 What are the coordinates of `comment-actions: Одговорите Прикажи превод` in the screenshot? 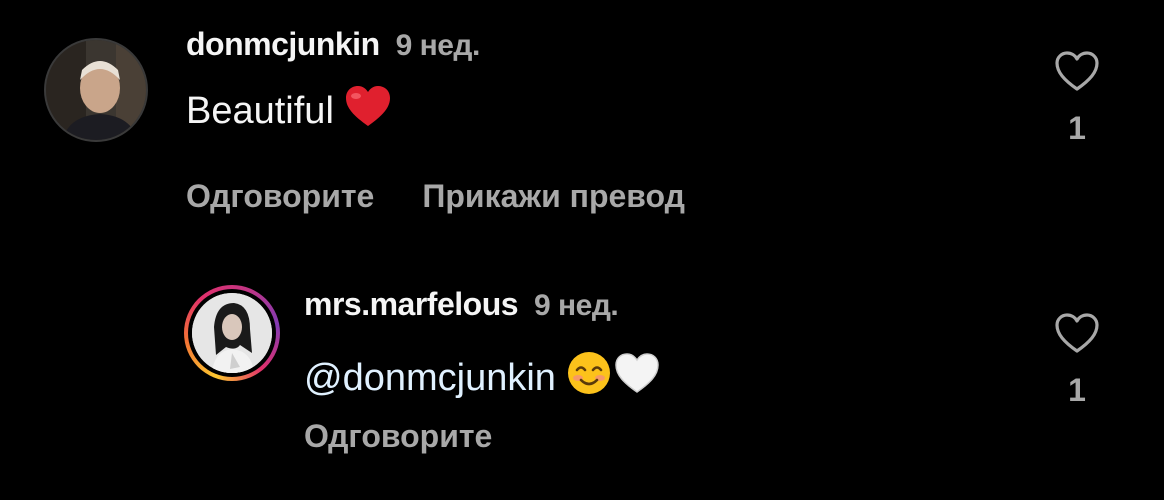 It's located at (435, 196).